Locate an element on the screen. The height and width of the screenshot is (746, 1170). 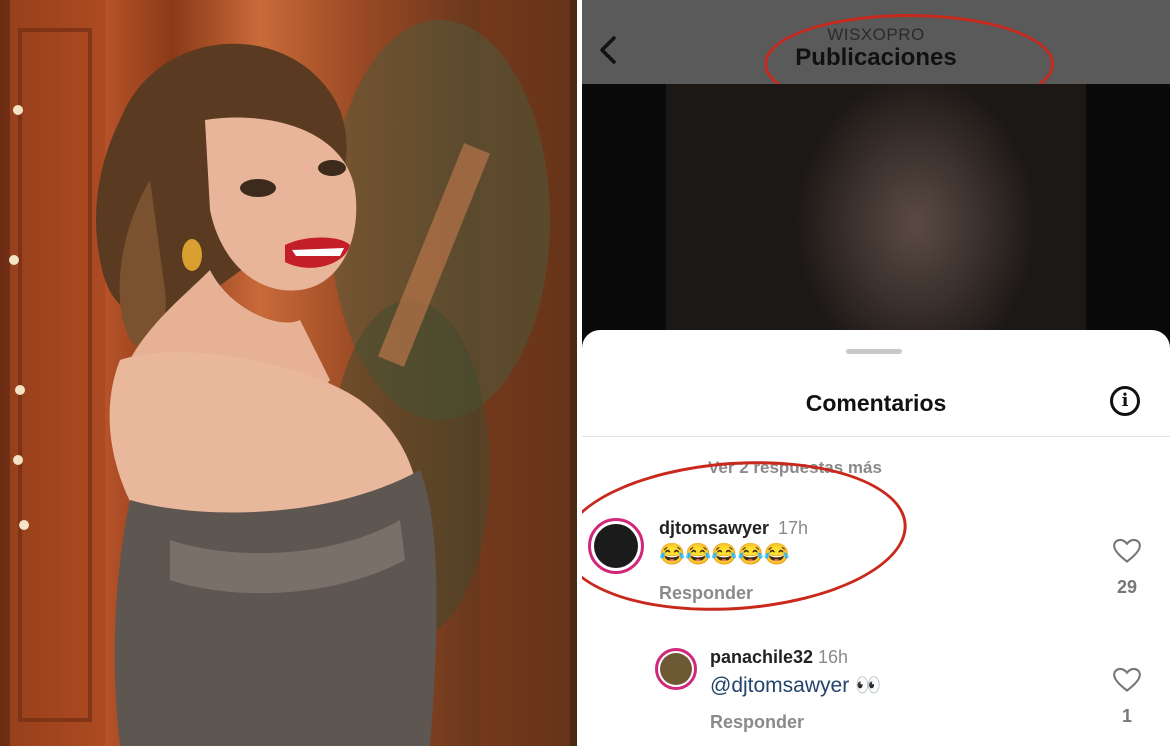
like-count: 1 is located at coordinates (1126, 716).